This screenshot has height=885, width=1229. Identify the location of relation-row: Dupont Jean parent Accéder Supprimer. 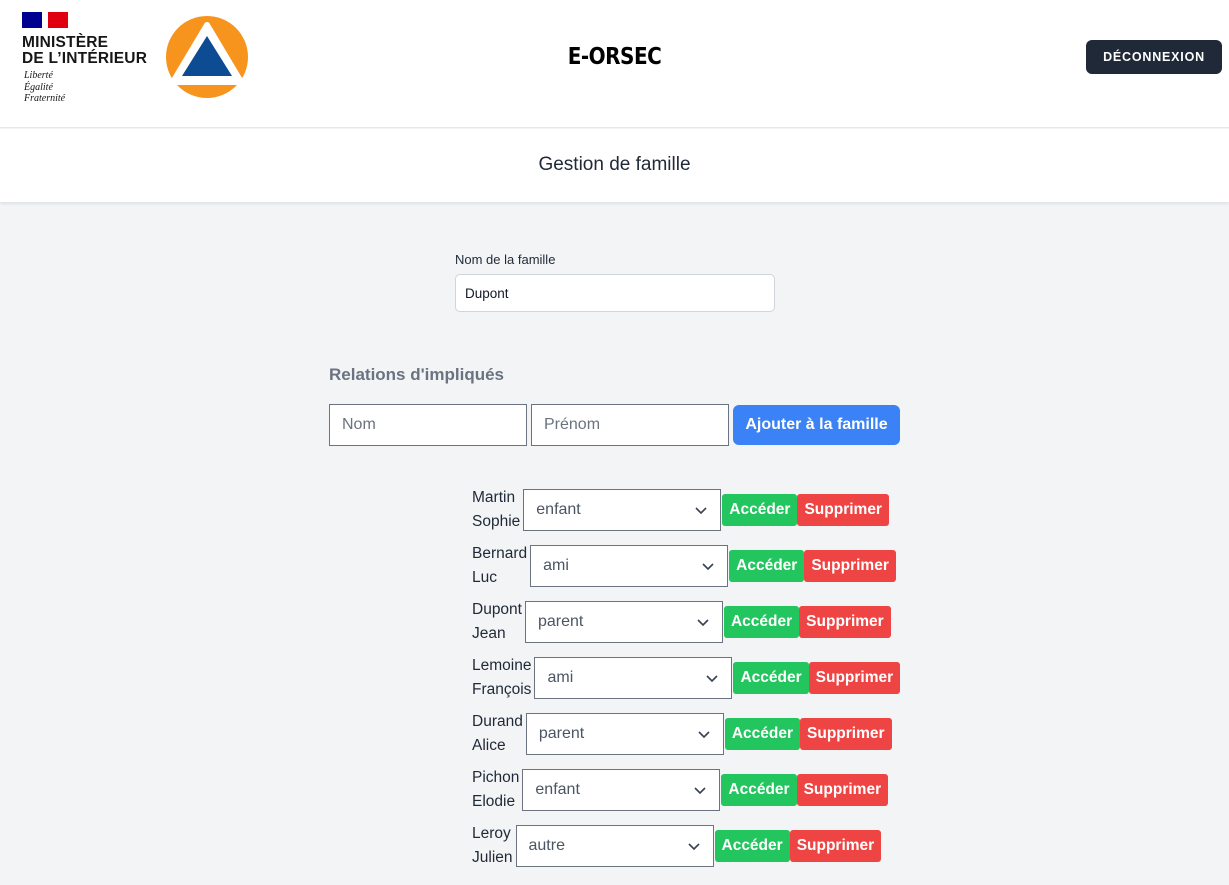
(681, 622).